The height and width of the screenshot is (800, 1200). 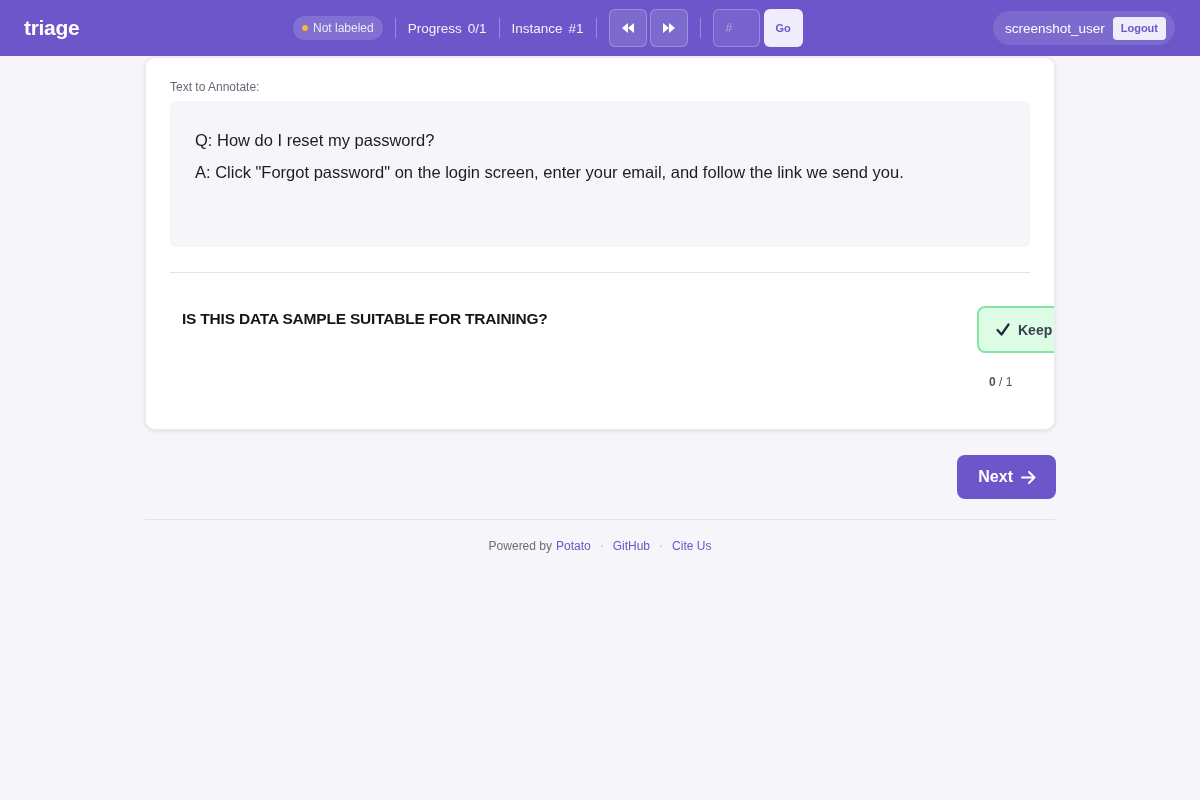 What do you see at coordinates (537, 28) in the screenshot?
I see `instance-label: Instance` at bounding box center [537, 28].